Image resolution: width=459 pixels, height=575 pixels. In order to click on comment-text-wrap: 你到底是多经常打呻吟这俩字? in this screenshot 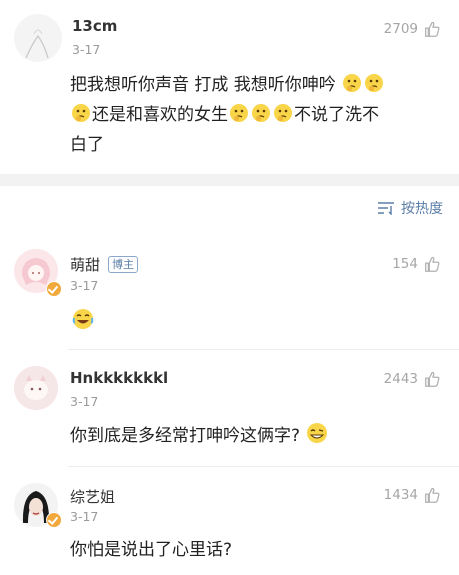, I will do `click(199, 436)`.